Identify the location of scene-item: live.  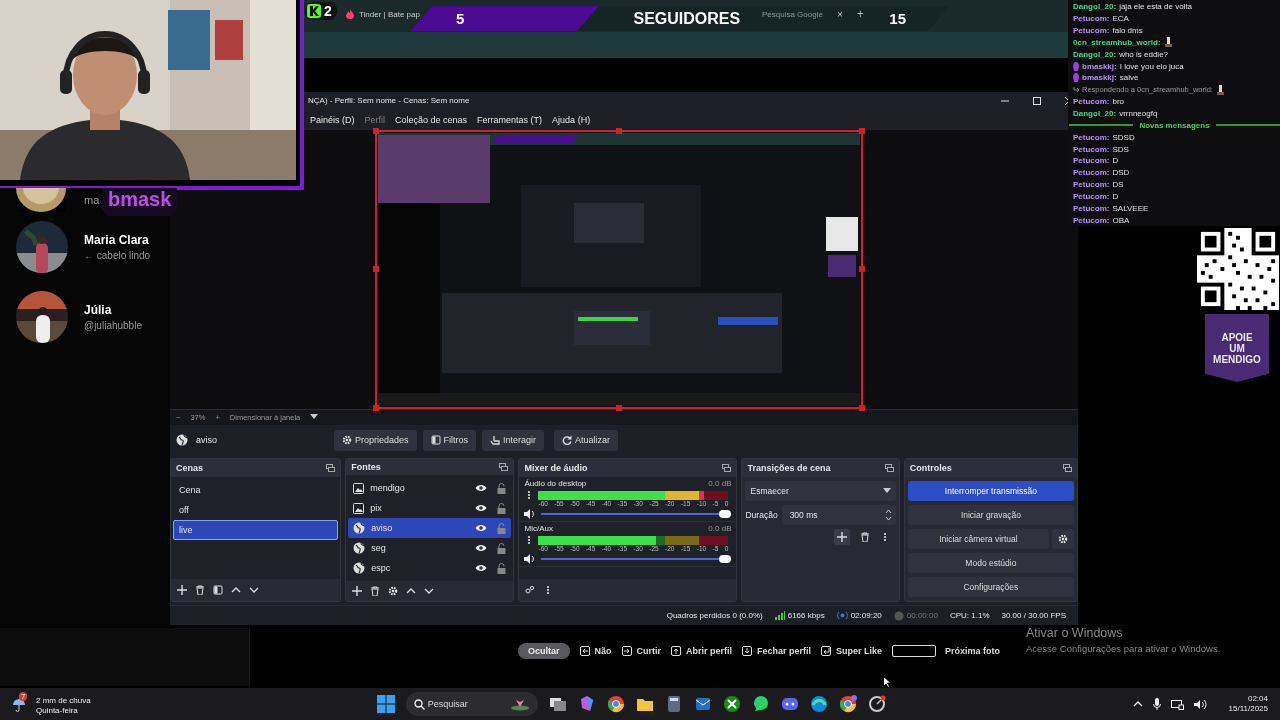
(256, 530).